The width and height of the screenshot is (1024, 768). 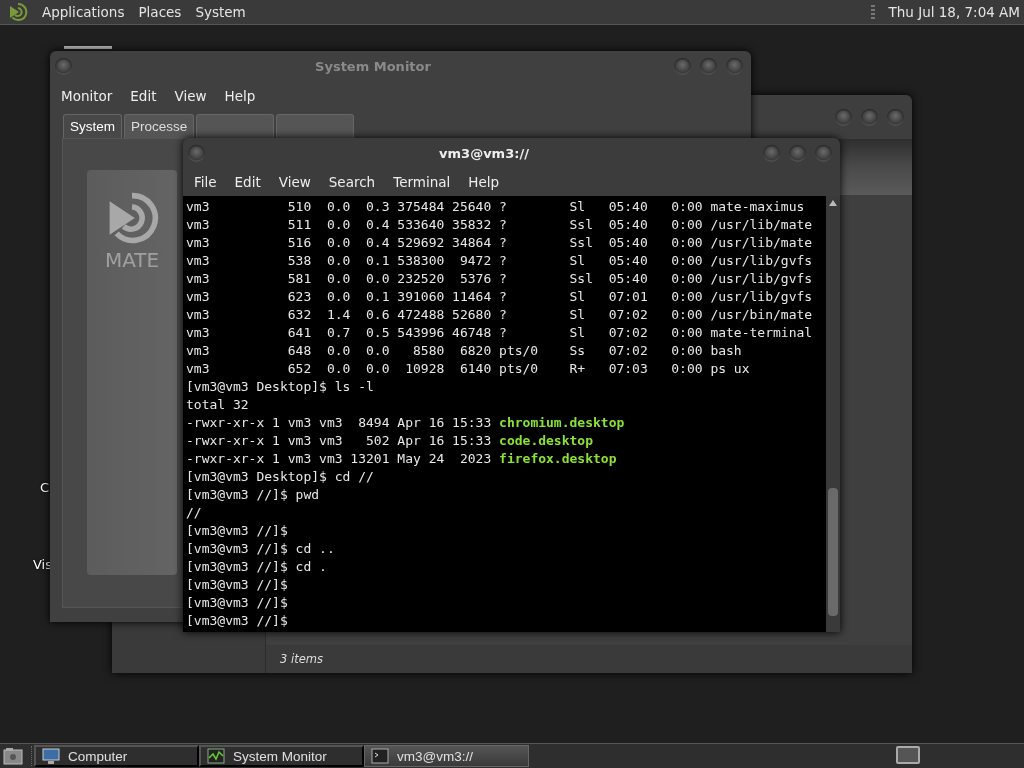 What do you see at coordinates (45, 487) in the screenshot?
I see `desktop-icon-label: C` at bounding box center [45, 487].